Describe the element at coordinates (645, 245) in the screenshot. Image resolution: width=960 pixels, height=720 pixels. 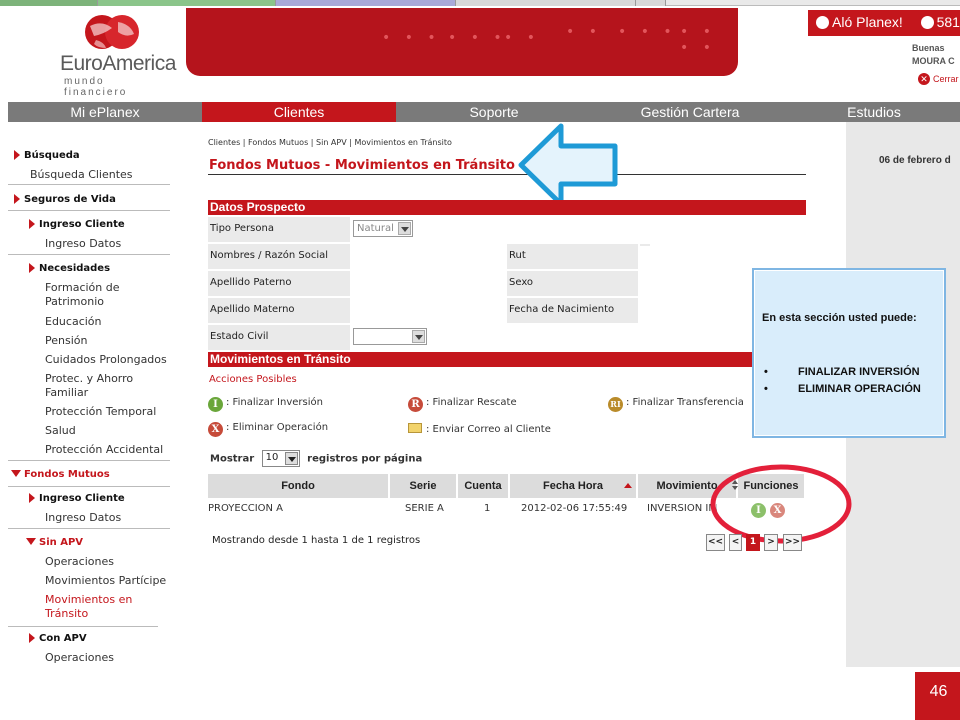
I see `rut-value` at that location.